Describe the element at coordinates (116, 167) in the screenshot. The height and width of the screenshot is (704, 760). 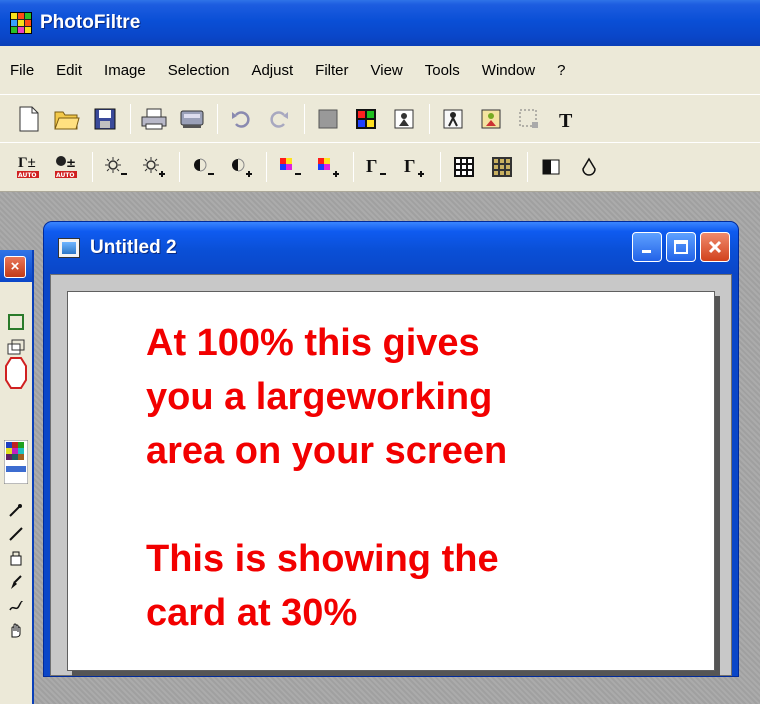
I see `brightness-minus-icon` at that location.